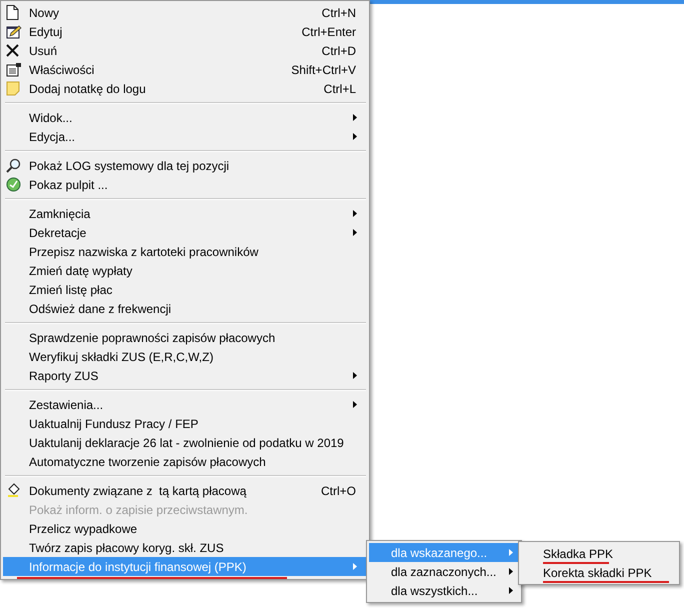 This screenshot has width=684, height=612. What do you see at coordinates (185, 308) in the screenshot?
I see `menu-item: Odśwież dane z frekwencji` at bounding box center [185, 308].